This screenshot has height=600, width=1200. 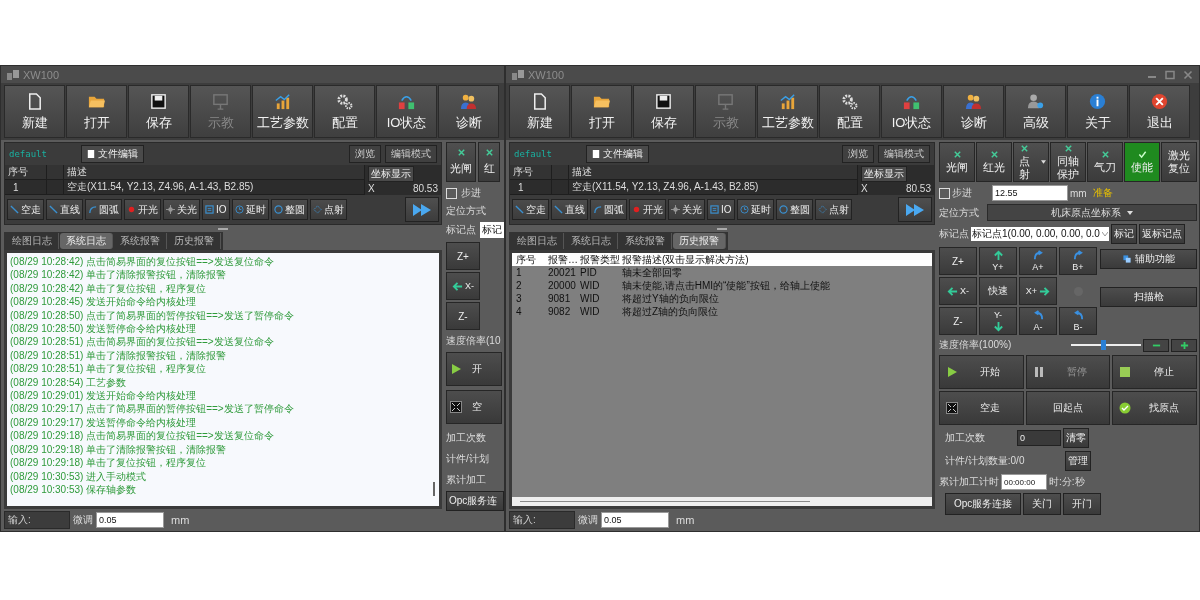 What do you see at coordinates (1035, 111) in the screenshot?
I see `toolbar-button: 高级` at bounding box center [1035, 111].